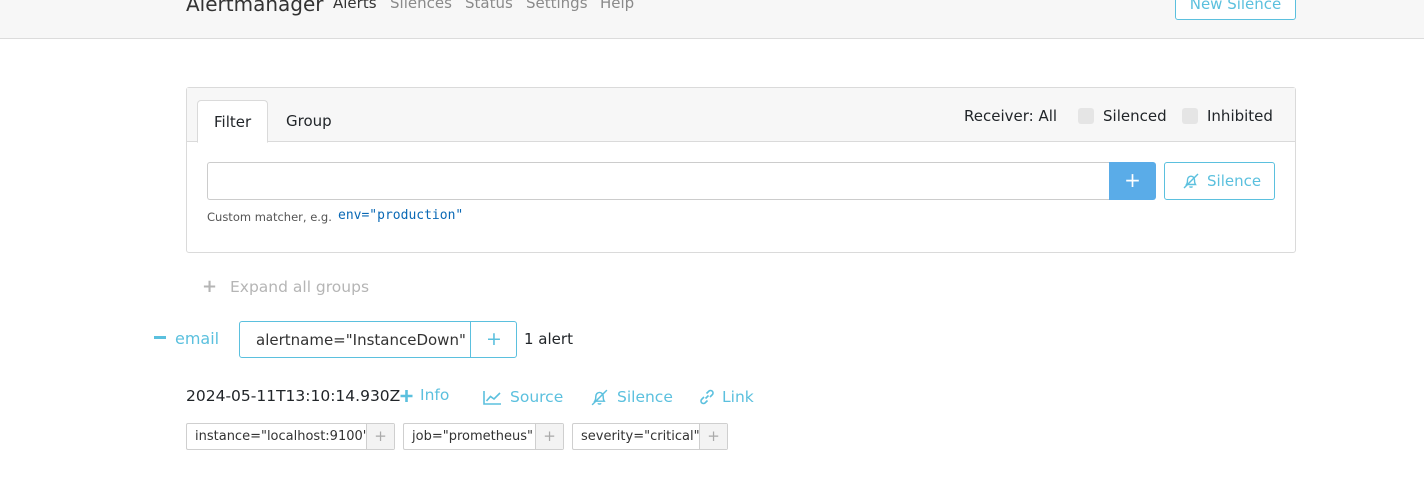 This screenshot has width=1424, height=493. Describe the element at coordinates (707, 397) in the screenshot. I see `link-icon` at that location.